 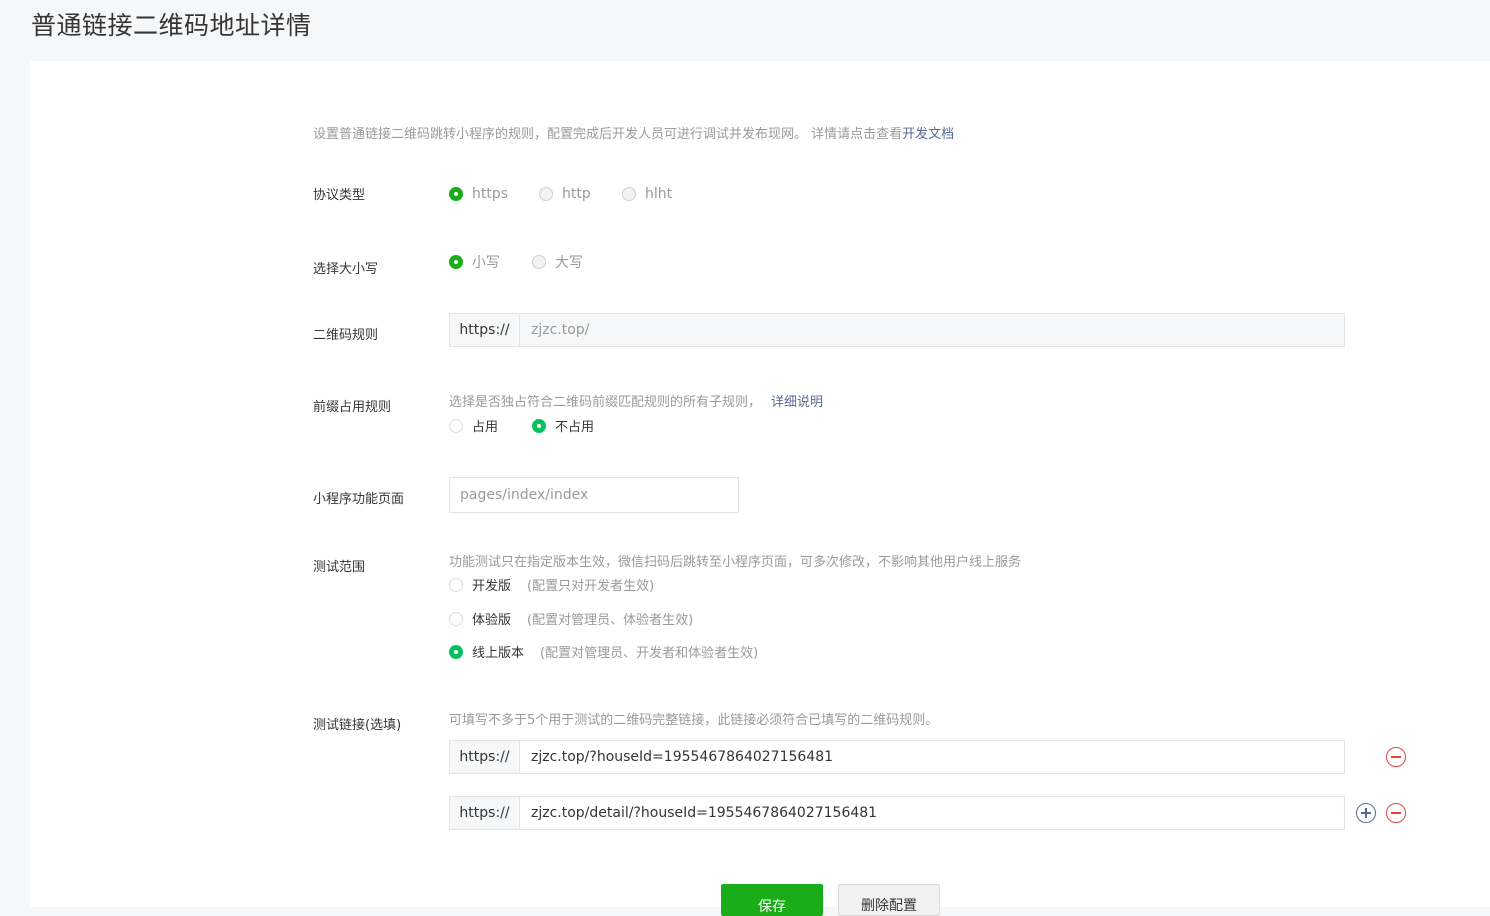 I want to click on plus-icon-v, so click(x=1366, y=813).